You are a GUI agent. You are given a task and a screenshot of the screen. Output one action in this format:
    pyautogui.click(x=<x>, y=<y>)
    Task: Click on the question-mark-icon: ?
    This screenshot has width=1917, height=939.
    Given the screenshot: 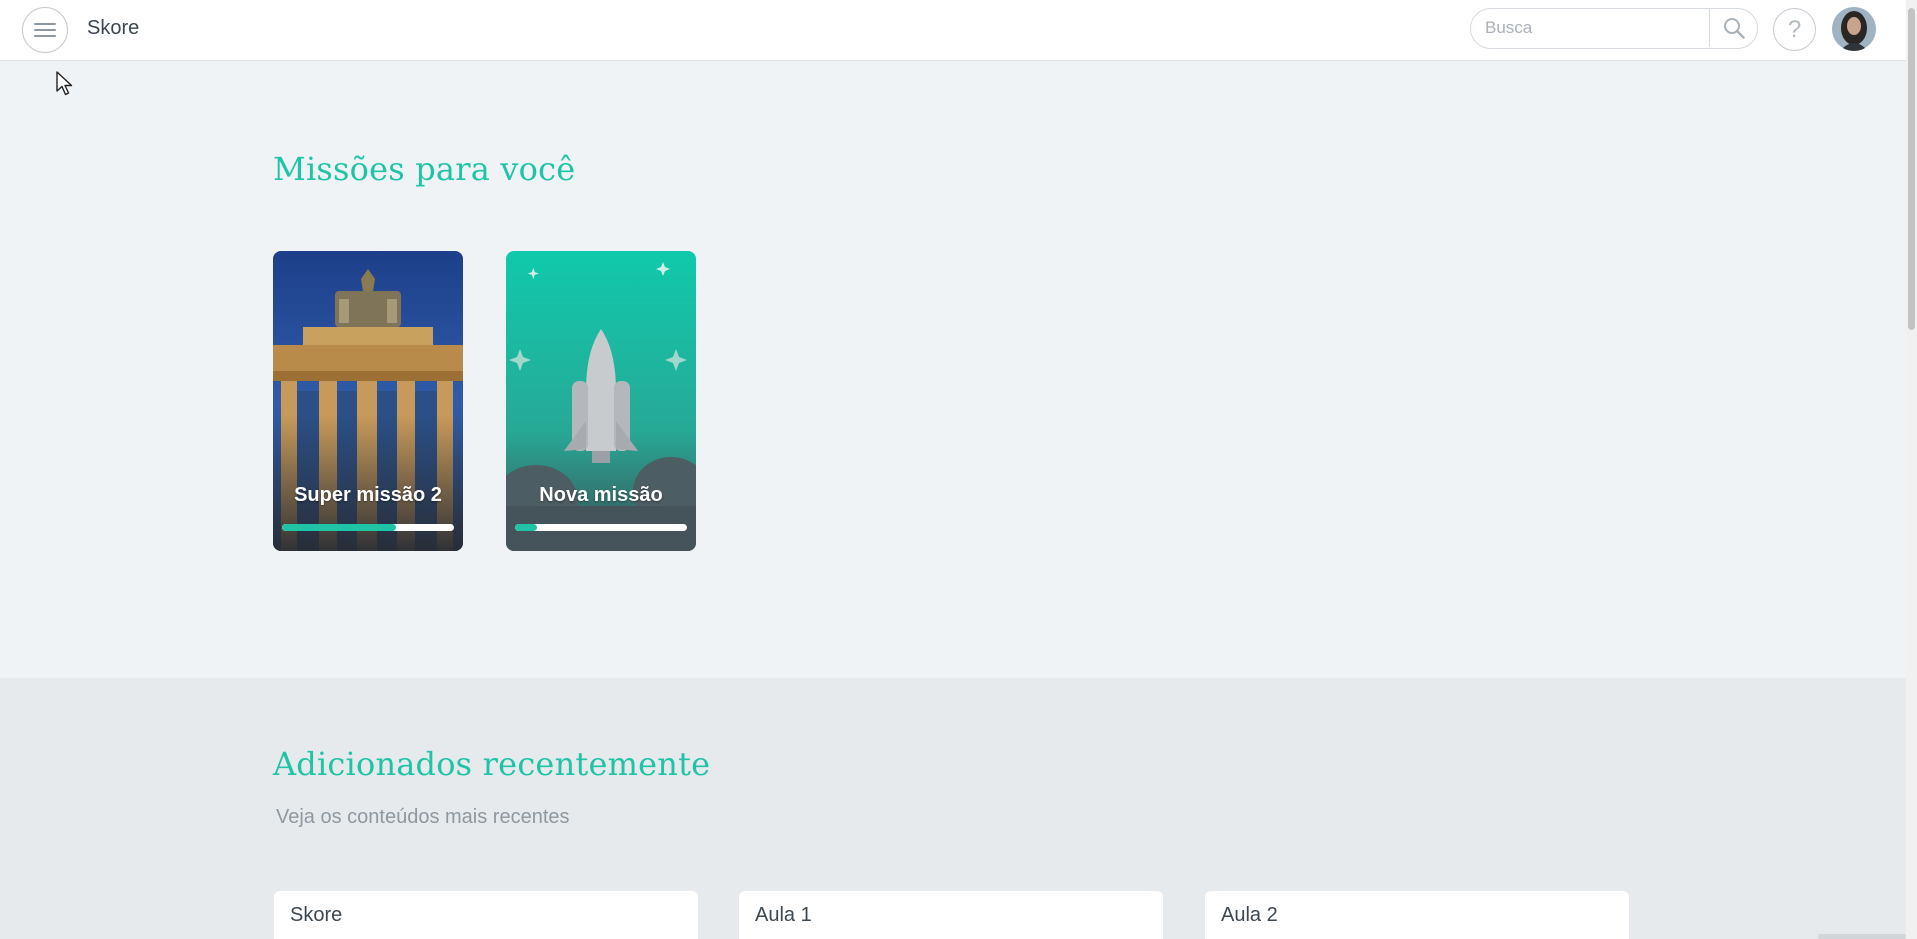 What is the action you would take?
    pyautogui.click(x=1794, y=29)
    